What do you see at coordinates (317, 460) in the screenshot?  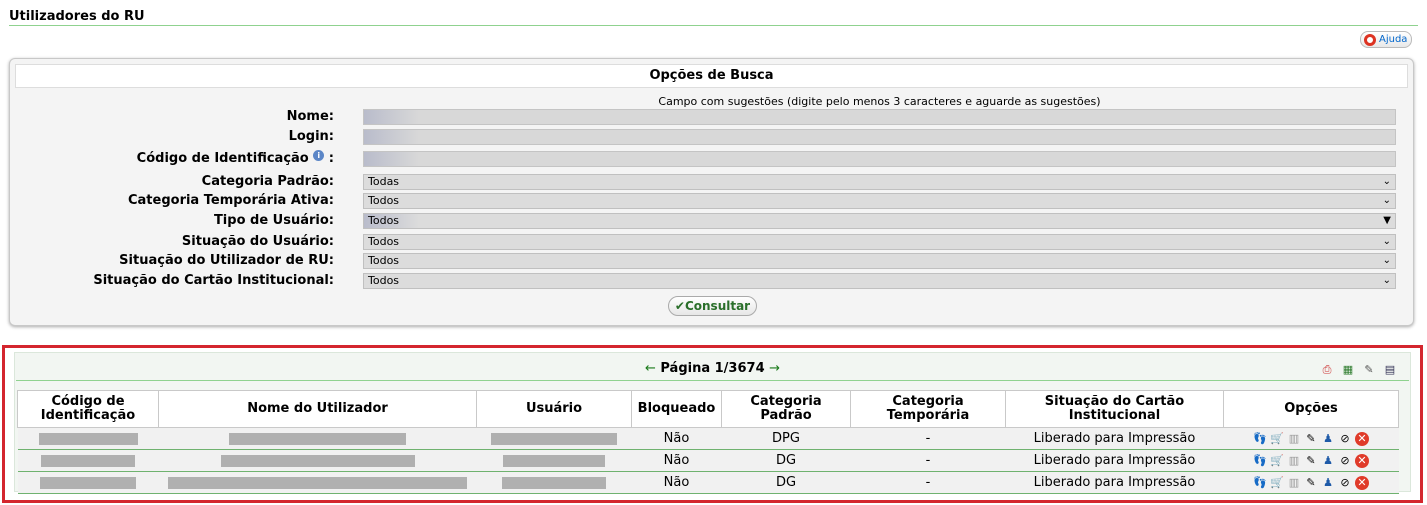 I see `redacted-nome` at bounding box center [317, 460].